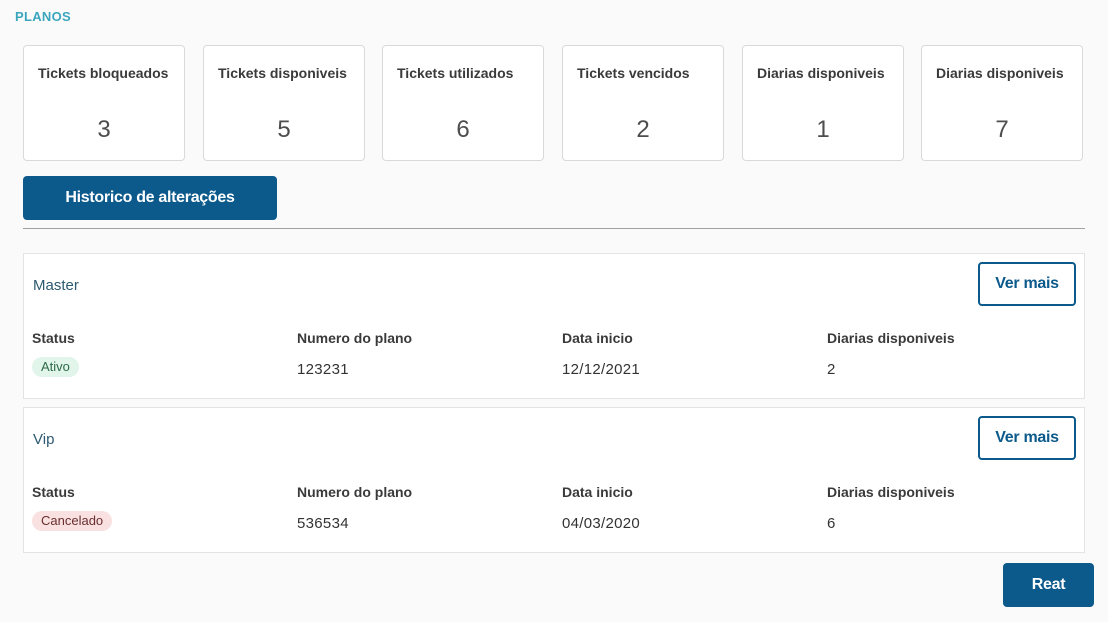 The height and width of the screenshot is (622, 1108). I want to click on stat-label: Tickets bloqueados, so click(103, 73).